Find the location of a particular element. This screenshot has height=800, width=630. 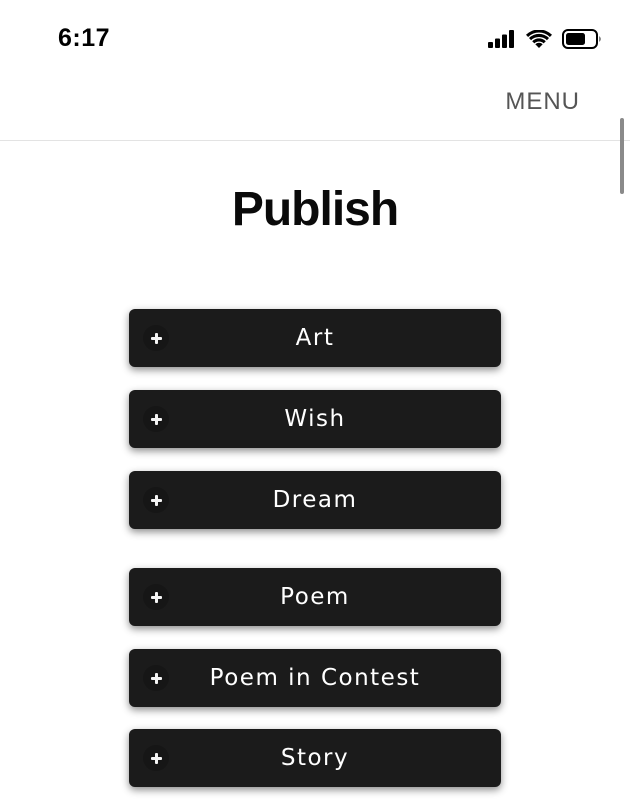

page-title: Publish is located at coordinates (315, 209).